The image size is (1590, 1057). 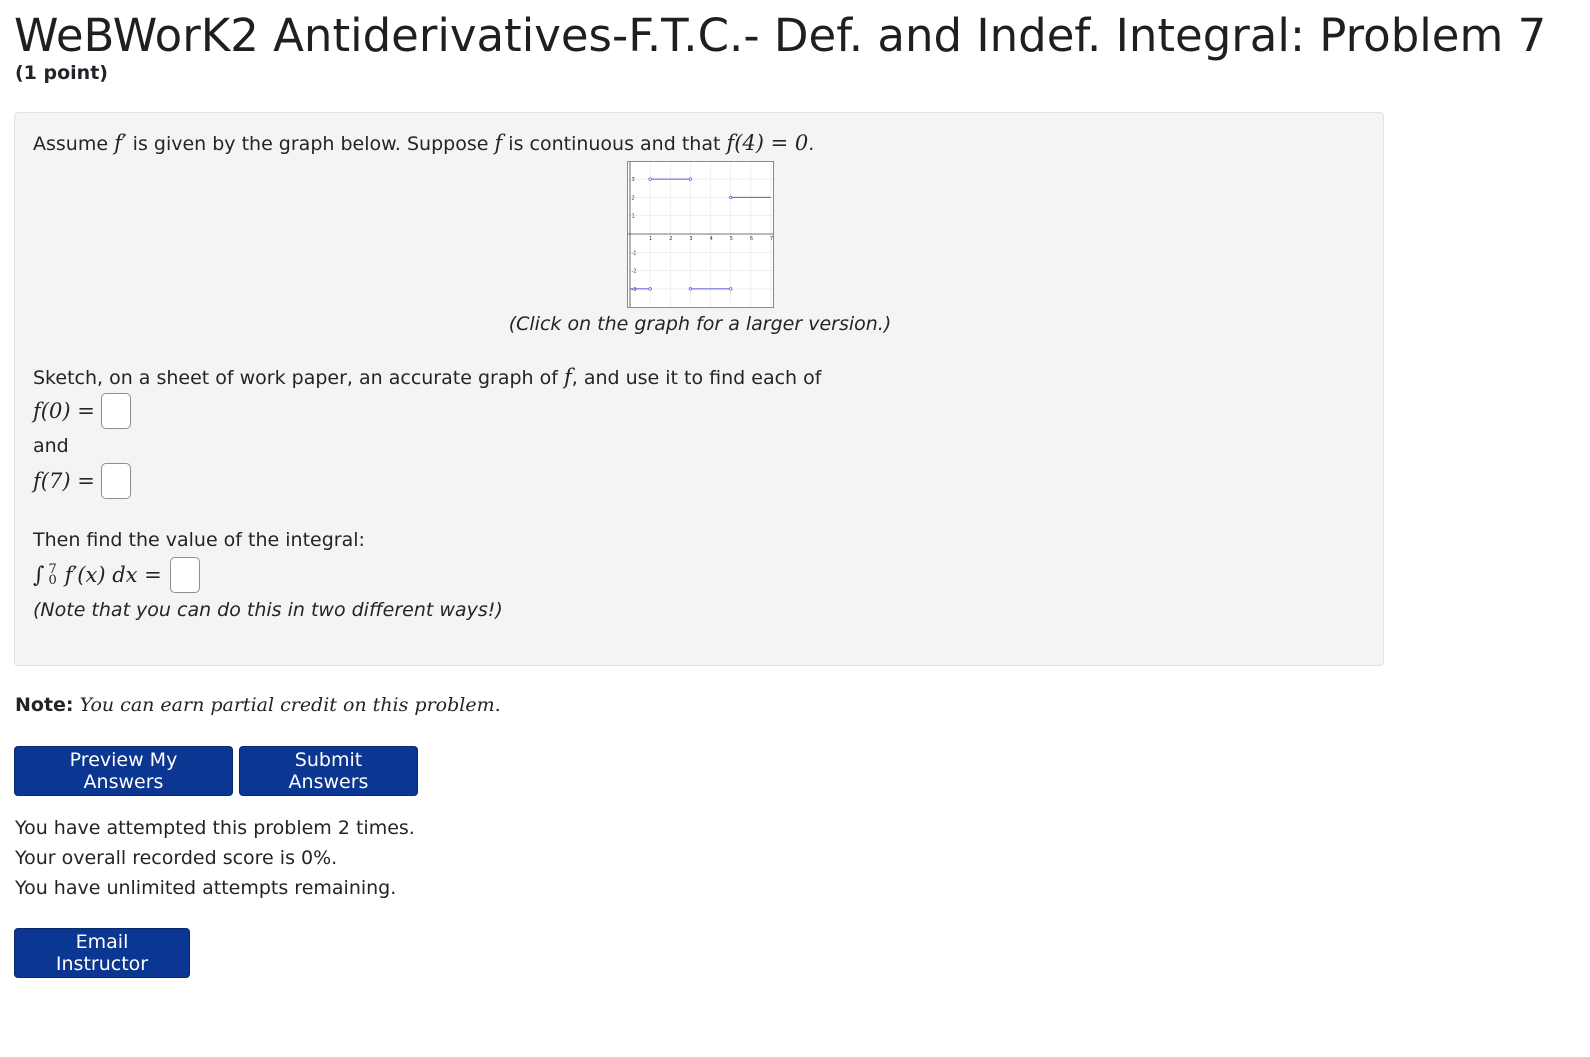 I want to click on attempts-text: You have attempted this problem 2 times., so click(x=215, y=828).